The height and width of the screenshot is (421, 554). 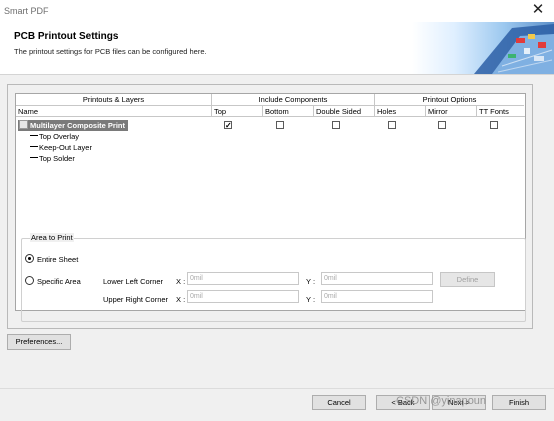 I want to click on specific-area-radio, so click(x=29, y=280).